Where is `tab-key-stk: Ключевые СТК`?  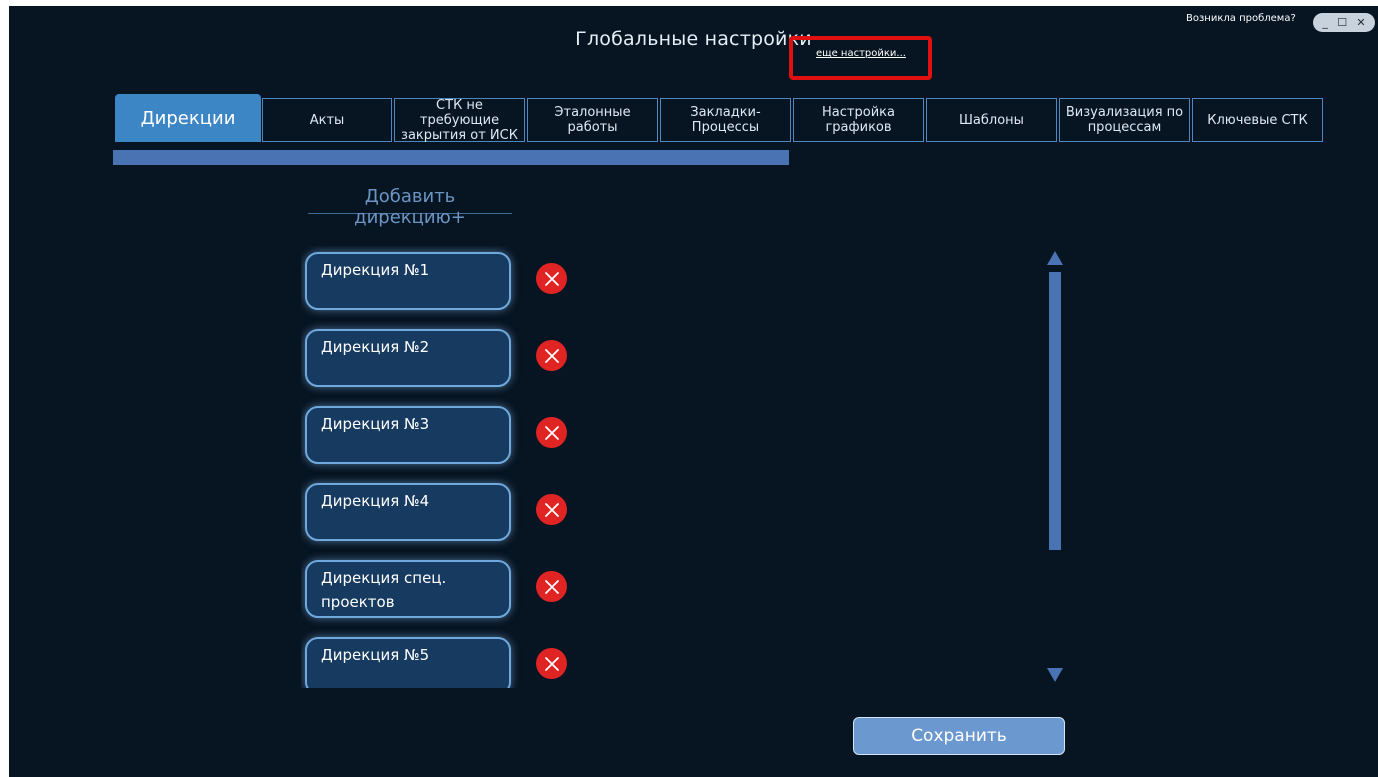
tab-key-stk: Ключевые СТК is located at coordinates (1257, 120).